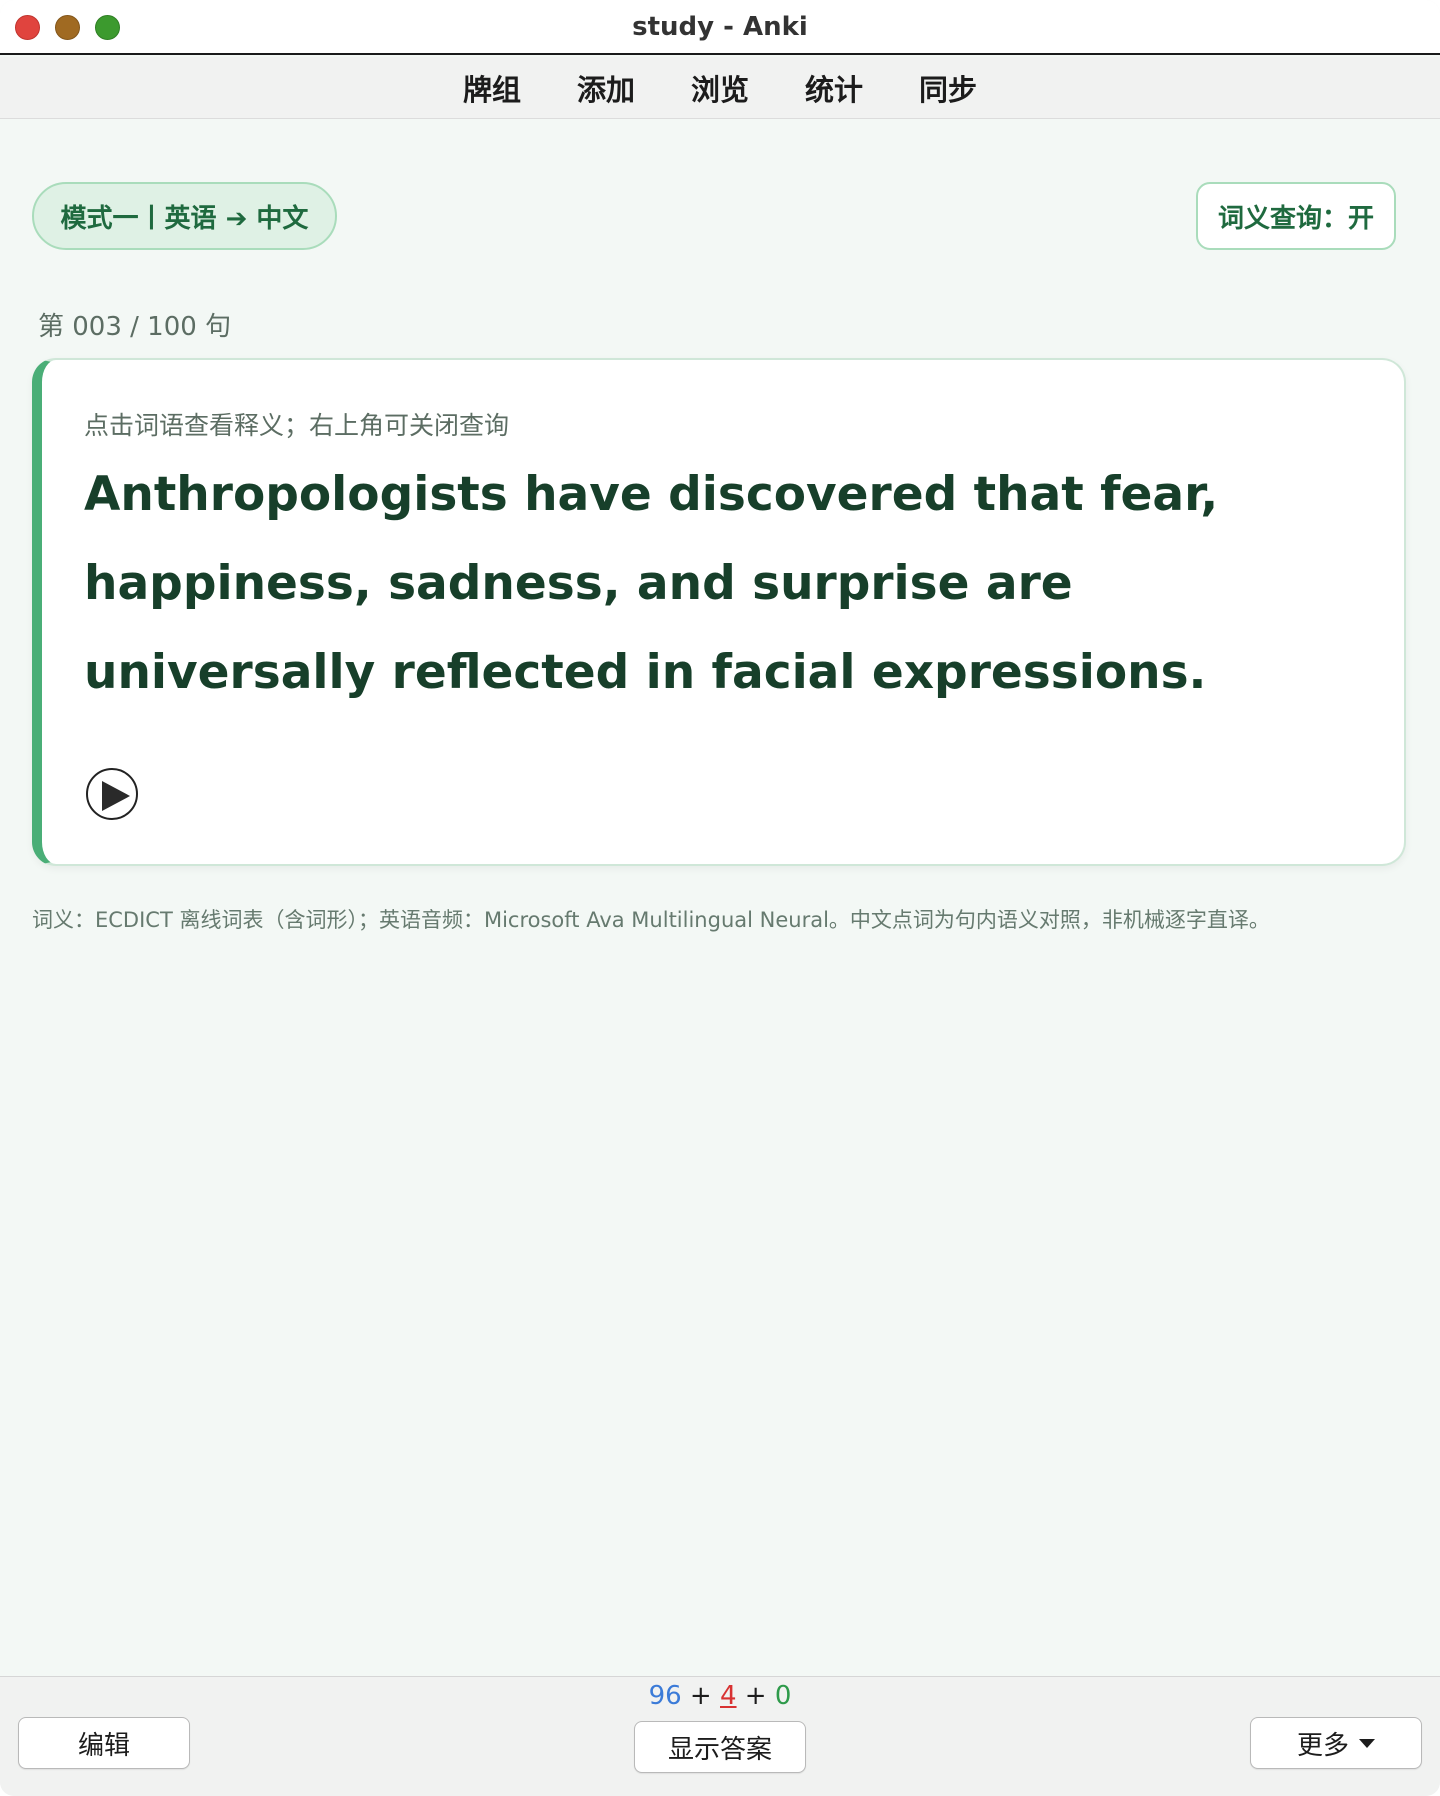 The image size is (1440, 1796). What do you see at coordinates (1296, 216) in the screenshot?
I see `lookup-toggle-button: 词义查询：开` at bounding box center [1296, 216].